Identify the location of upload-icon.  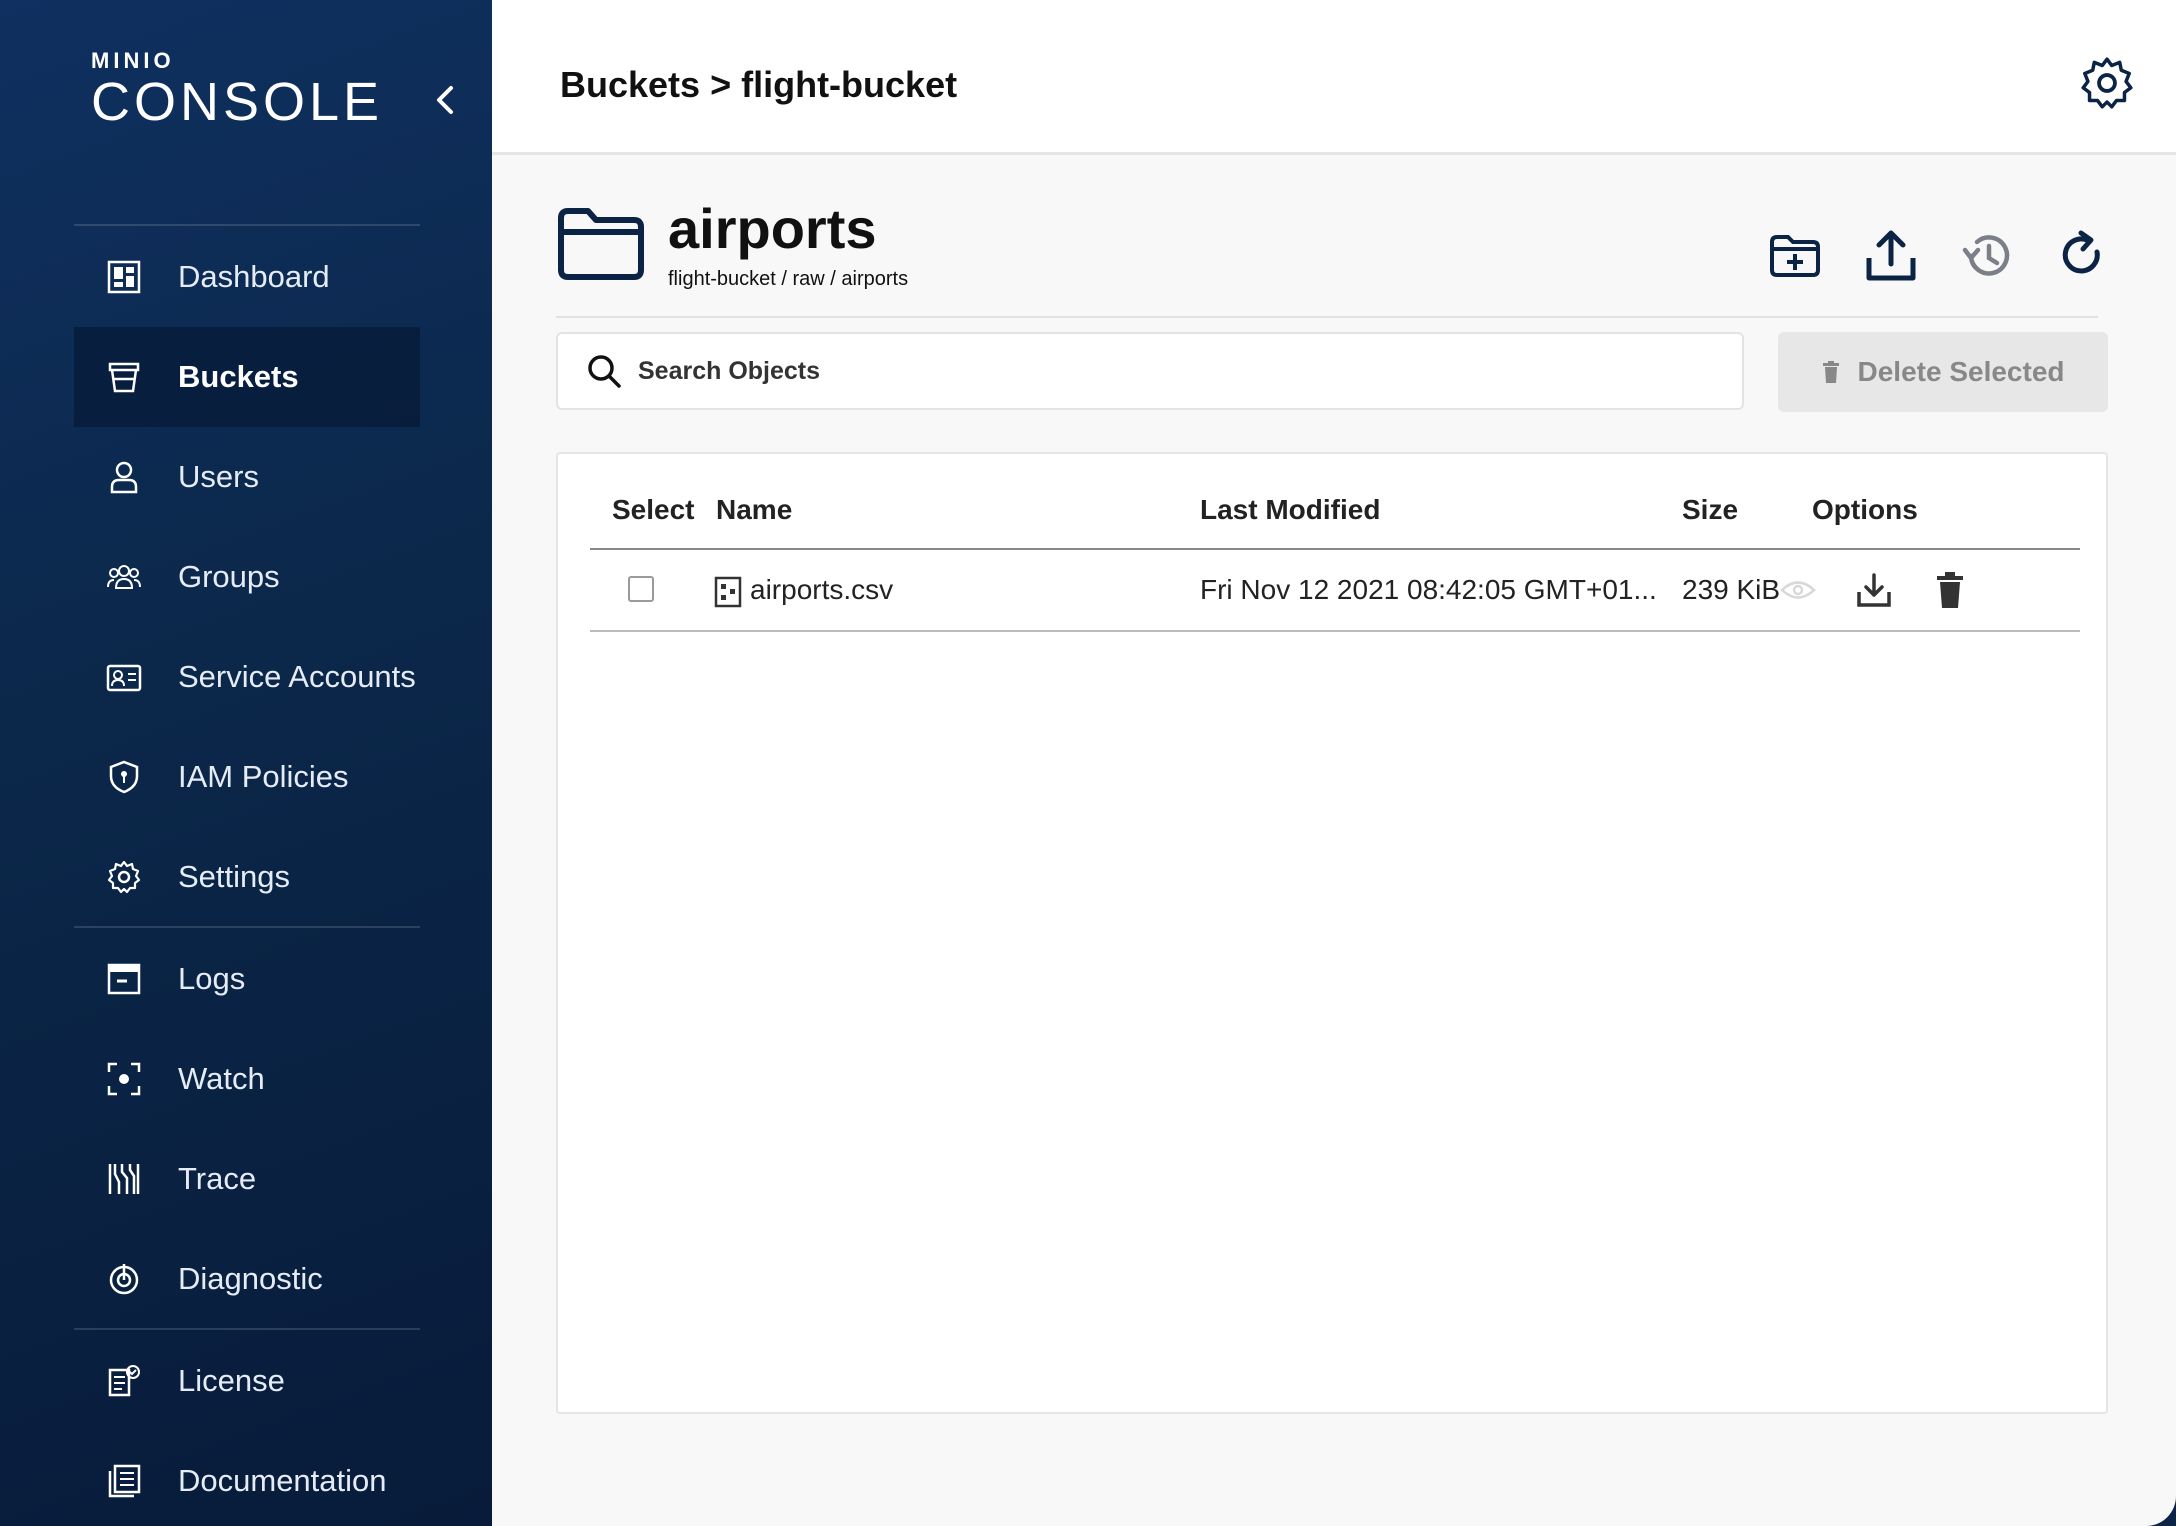
(1891, 255).